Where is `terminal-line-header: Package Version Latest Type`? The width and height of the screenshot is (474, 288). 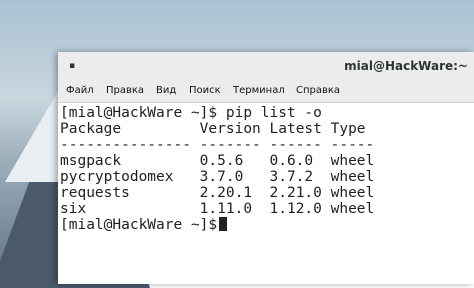
terminal-line-header: Package Version Latest Type is located at coordinates (213, 129).